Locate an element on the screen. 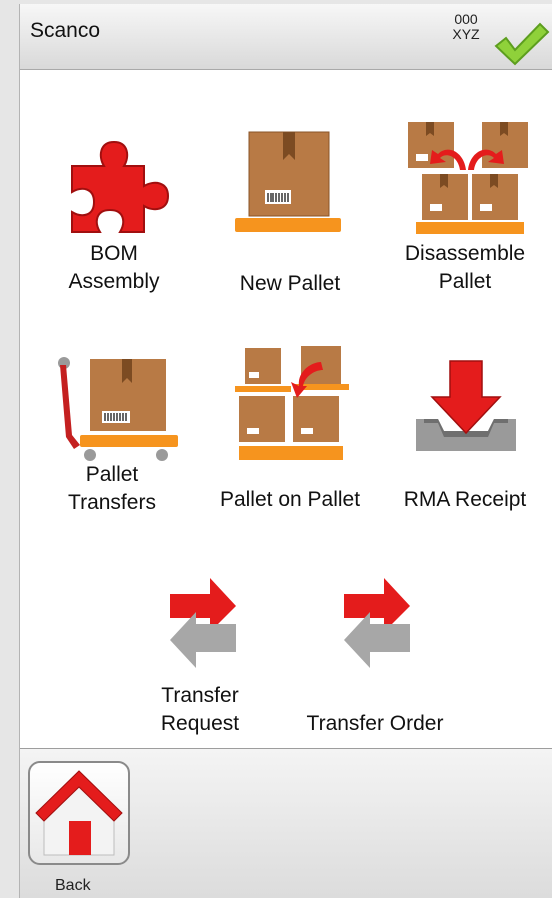 The height and width of the screenshot is (898, 552). checkmark-icon is located at coordinates (521, 44).